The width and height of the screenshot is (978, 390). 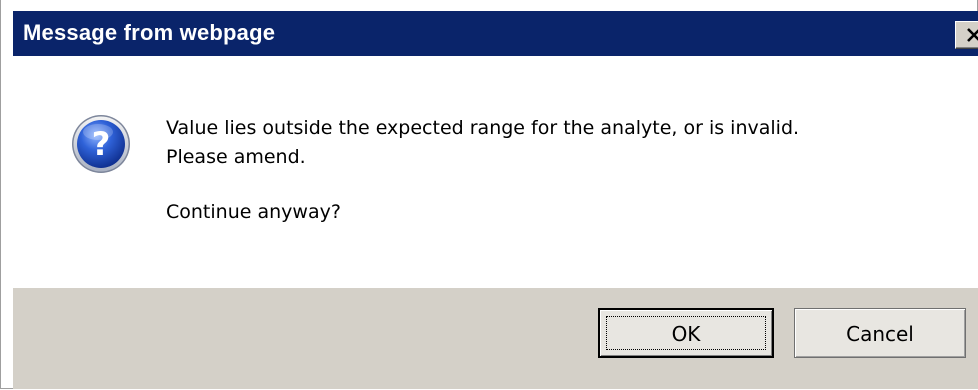 I want to click on question-icon: ?, so click(x=101, y=144).